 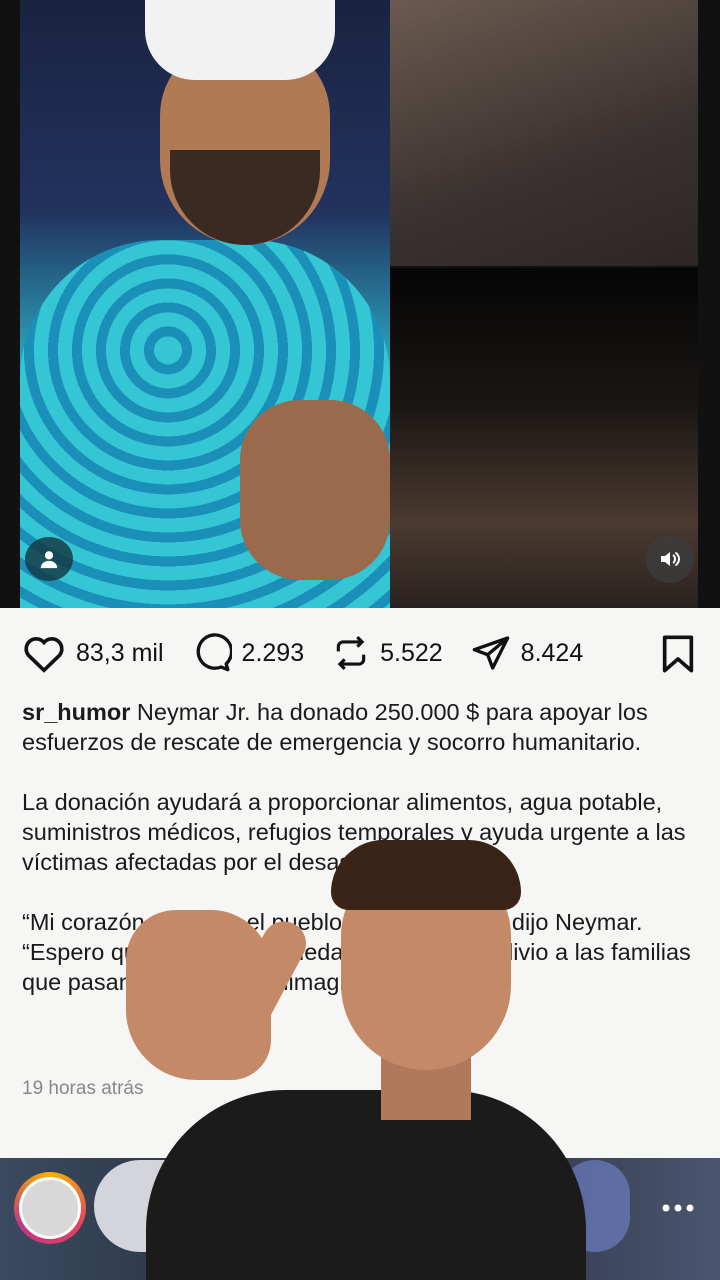 I want to click on speaker-icon, so click(x=671, y=559).